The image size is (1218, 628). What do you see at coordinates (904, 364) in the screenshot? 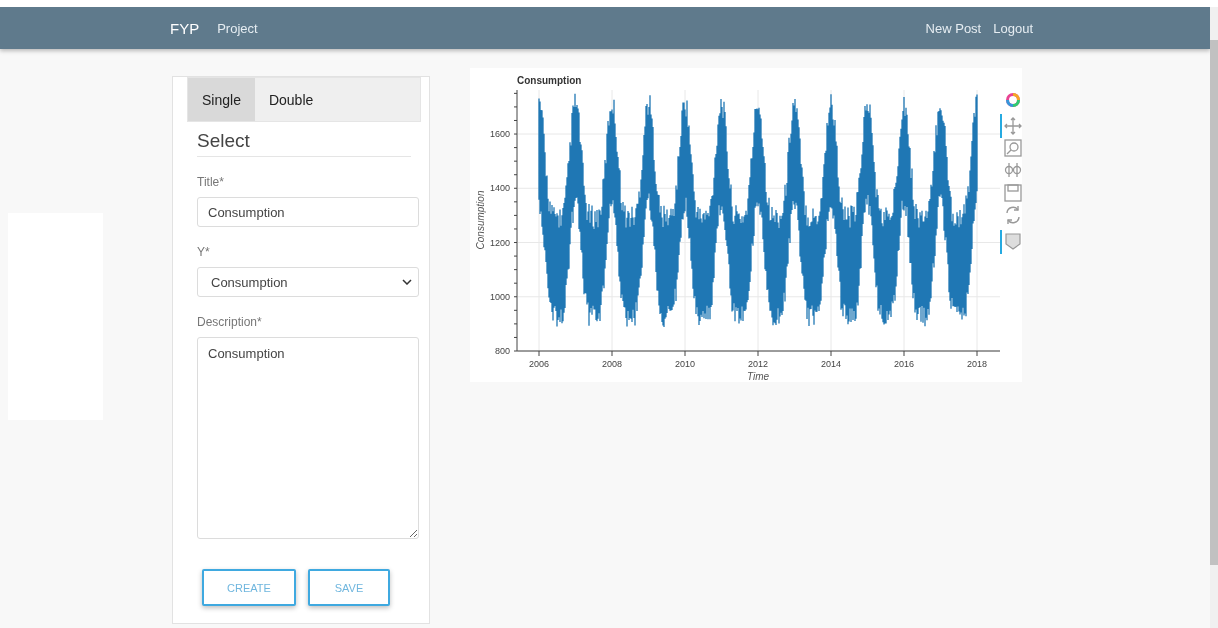
I see `x-tick-label: 2016` at bounding box center [904, 364].